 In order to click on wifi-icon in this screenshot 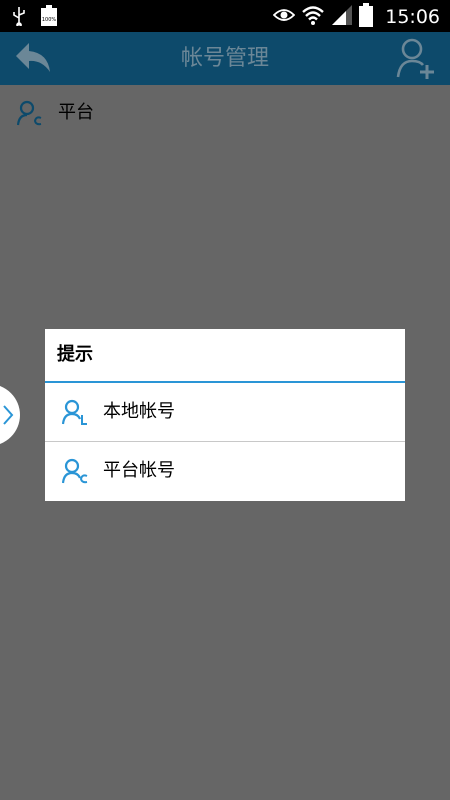, I will do `click(313, 17)`.